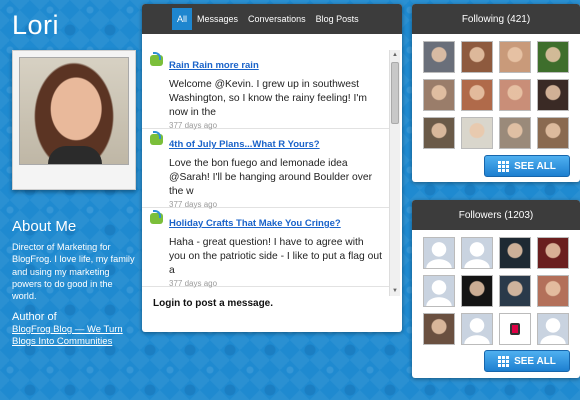 Image resolution: width=580 pixels, height=400 pixels. I want to click on post-timestamp: 377 days ago, so click(193, 283).